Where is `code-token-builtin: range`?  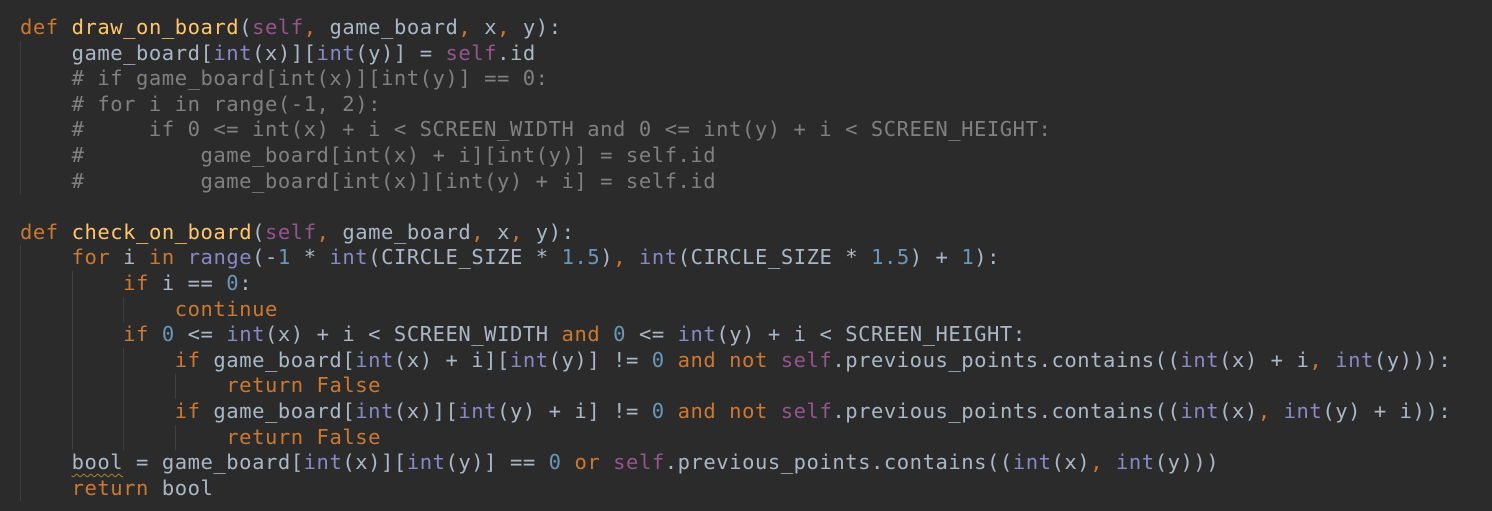 code-token-builtin: range is located at coordinates (220, 257).